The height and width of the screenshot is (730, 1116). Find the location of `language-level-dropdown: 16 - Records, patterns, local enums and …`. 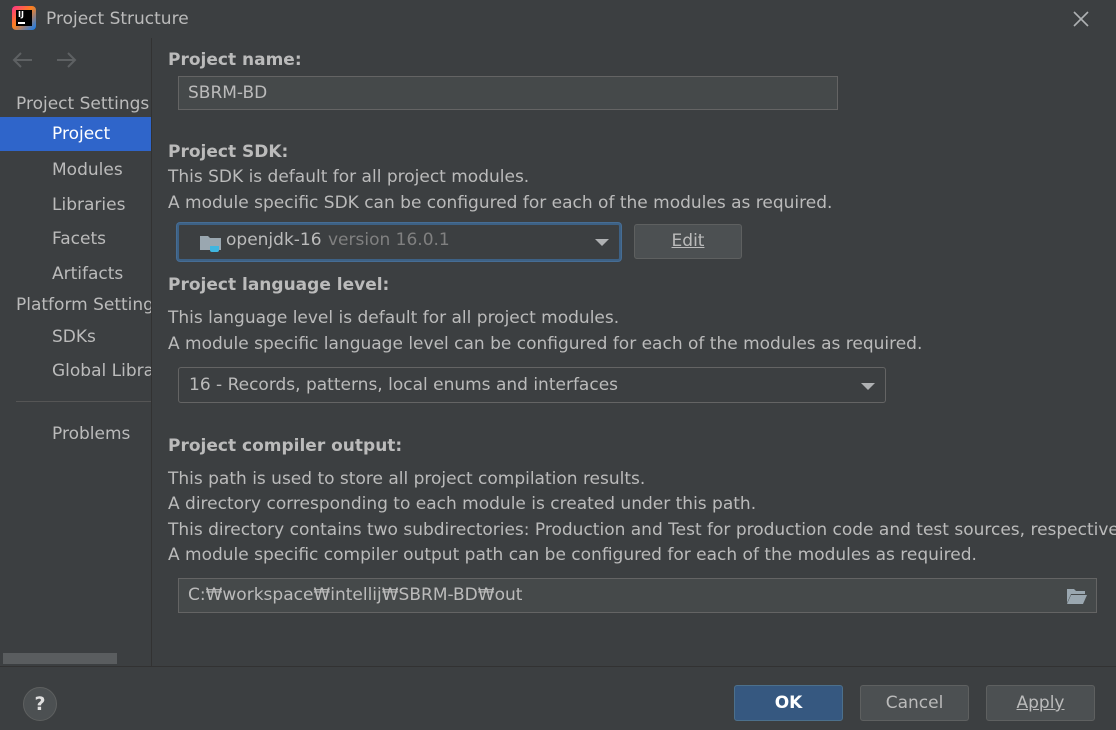

language-level-dropdown: 16 - Records, patterns, local enums and … is located at coordinates (532, 385).